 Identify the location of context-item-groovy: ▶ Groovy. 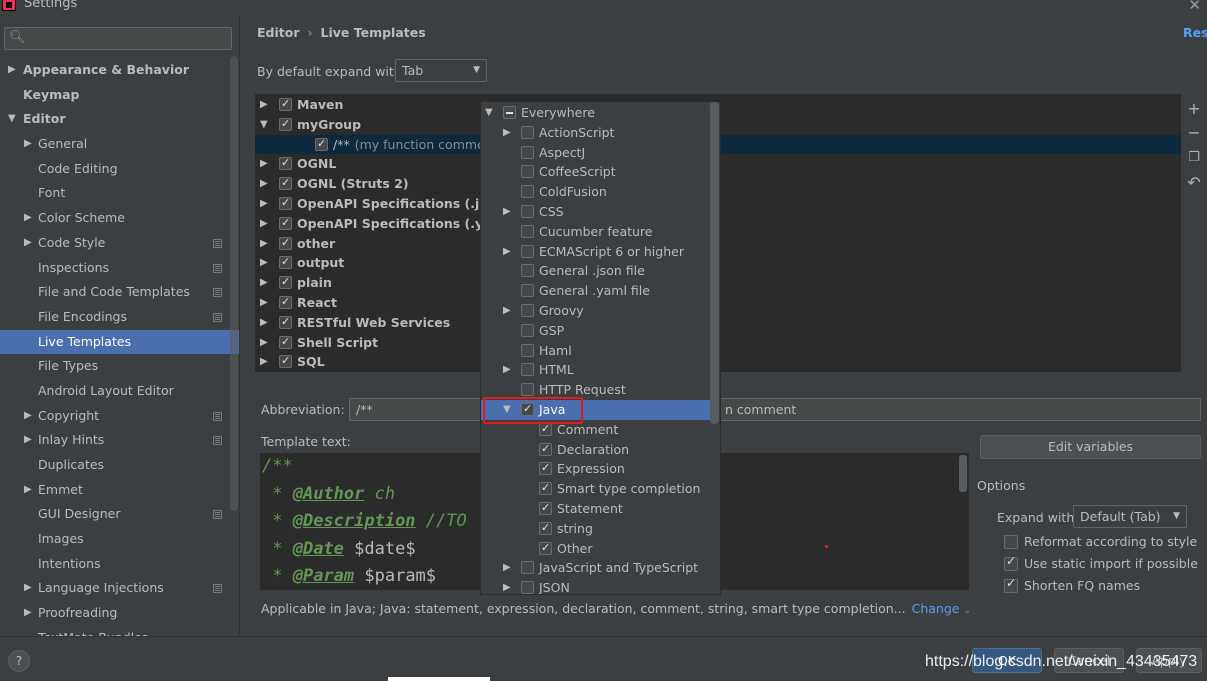
(595, 311).